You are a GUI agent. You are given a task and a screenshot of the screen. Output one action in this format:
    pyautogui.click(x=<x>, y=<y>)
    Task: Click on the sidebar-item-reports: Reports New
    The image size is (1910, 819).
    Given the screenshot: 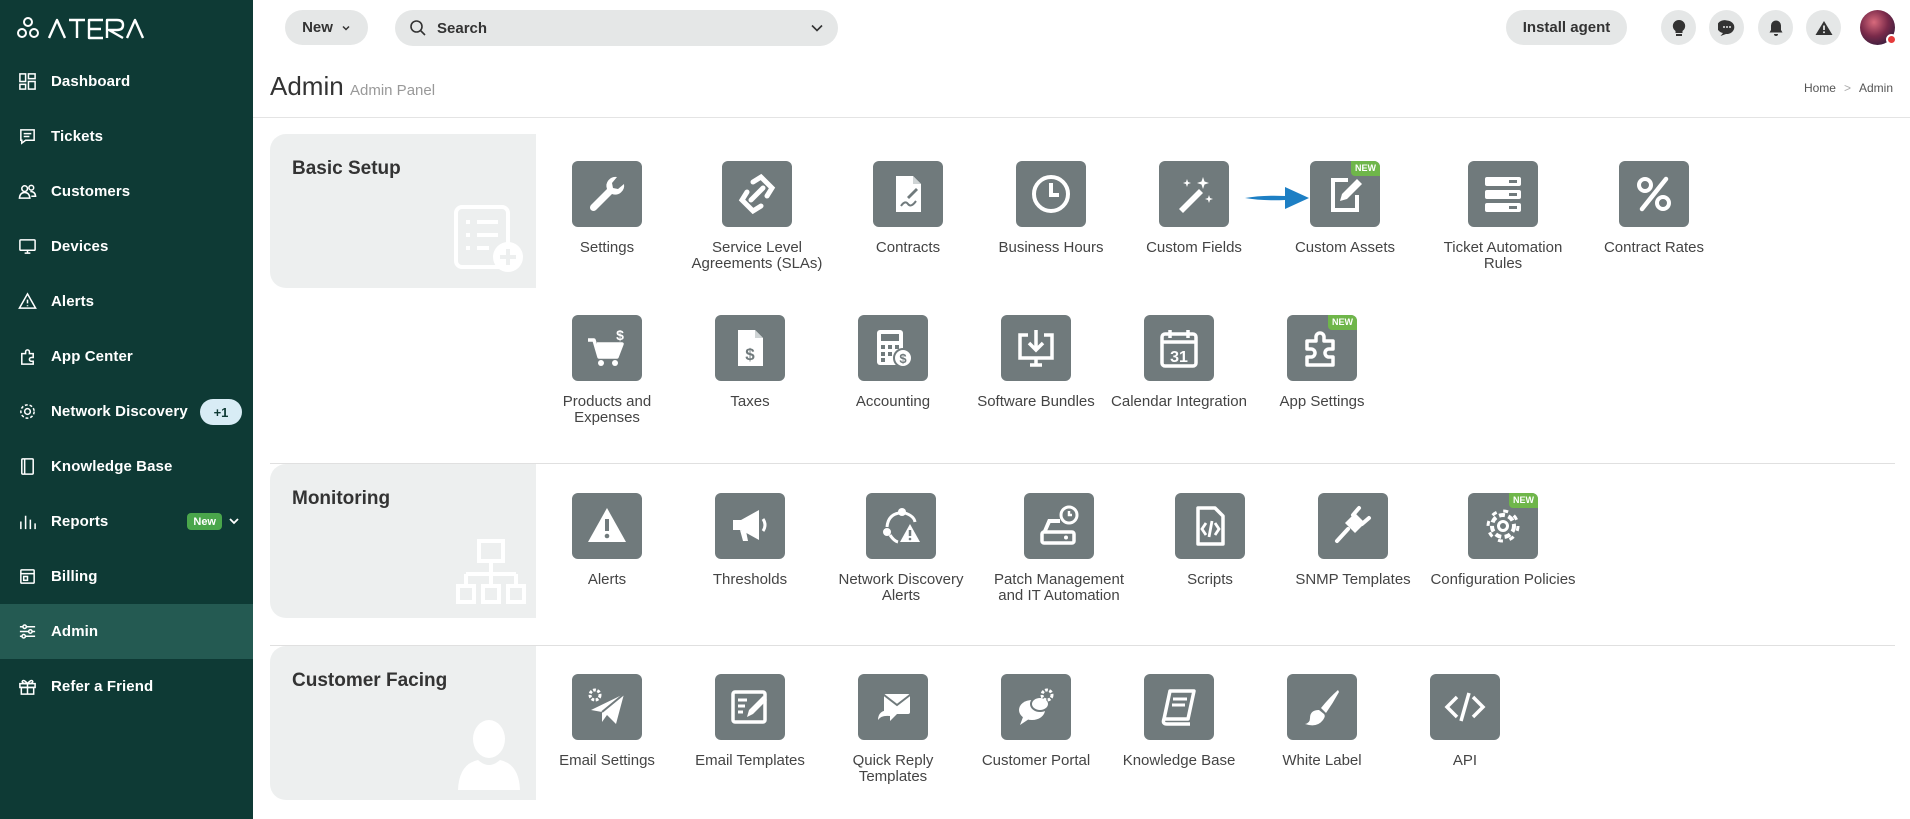 What is the action you would take?
    pyautogui.click(x=126, y=521)
    